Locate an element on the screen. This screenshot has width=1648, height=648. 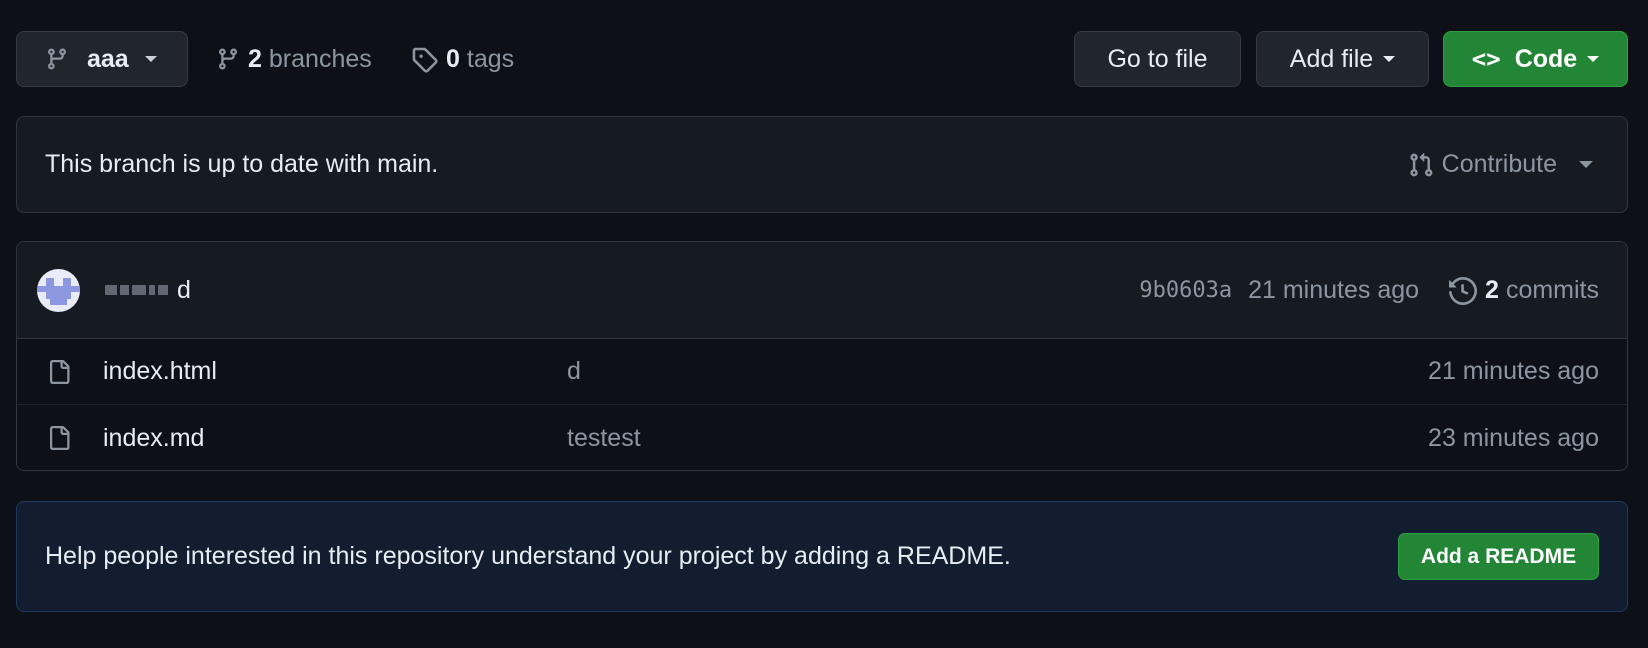
contribute-dropdown: Contribute is located at coordinates (1500, 164).